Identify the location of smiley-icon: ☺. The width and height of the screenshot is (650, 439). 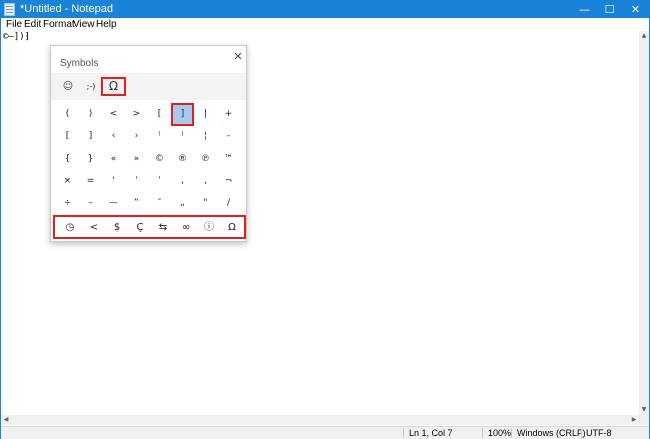
(68, 86).